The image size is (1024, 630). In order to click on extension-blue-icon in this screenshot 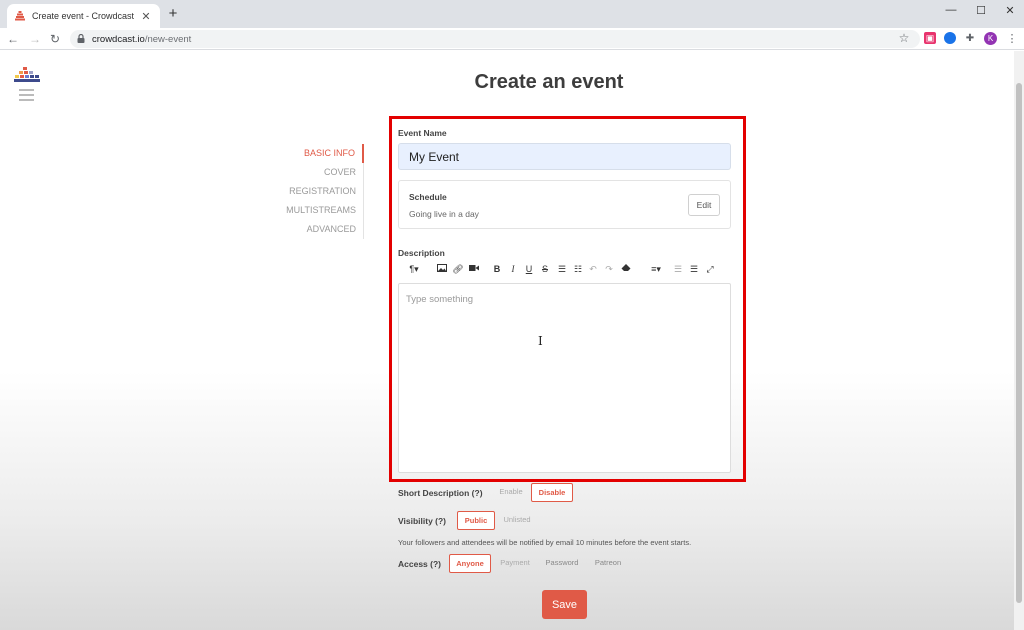, I will do `click(950, 38)`.